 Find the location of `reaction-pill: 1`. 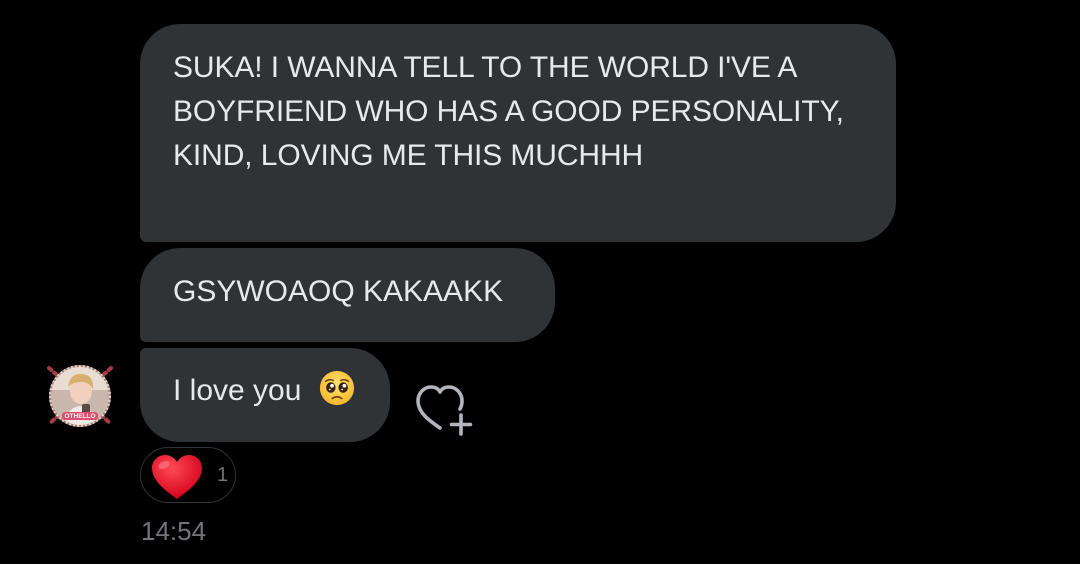

reaction-pill: 1 is located at coordinates (188, 475).